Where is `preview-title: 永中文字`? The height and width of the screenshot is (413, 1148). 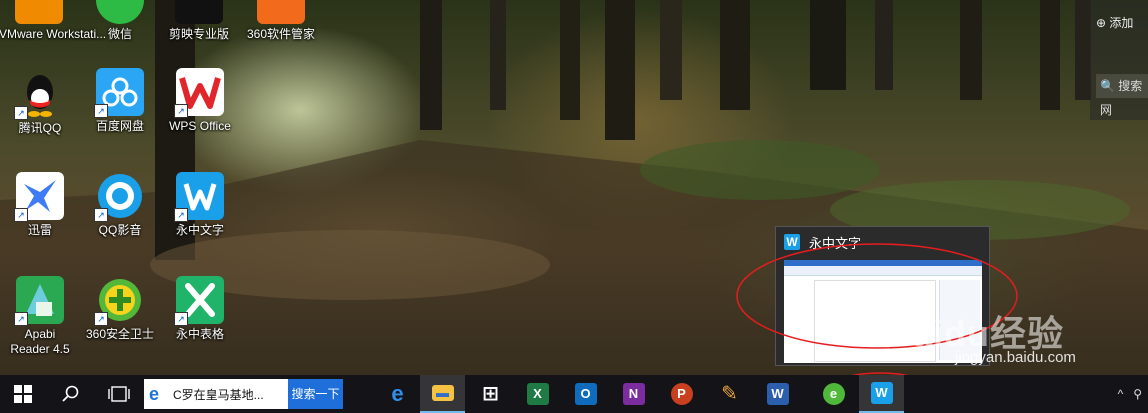 preview-title: 永中文字 is located at coordinates (835, 243).